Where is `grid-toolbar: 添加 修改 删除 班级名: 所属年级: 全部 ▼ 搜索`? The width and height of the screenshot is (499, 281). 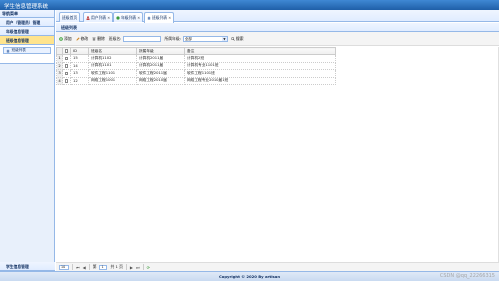
grid-toolbar: 添加 修改 删除 班级名: 所属年级: 全部 ▼ 搜索 is located at coordinates (277, 39).